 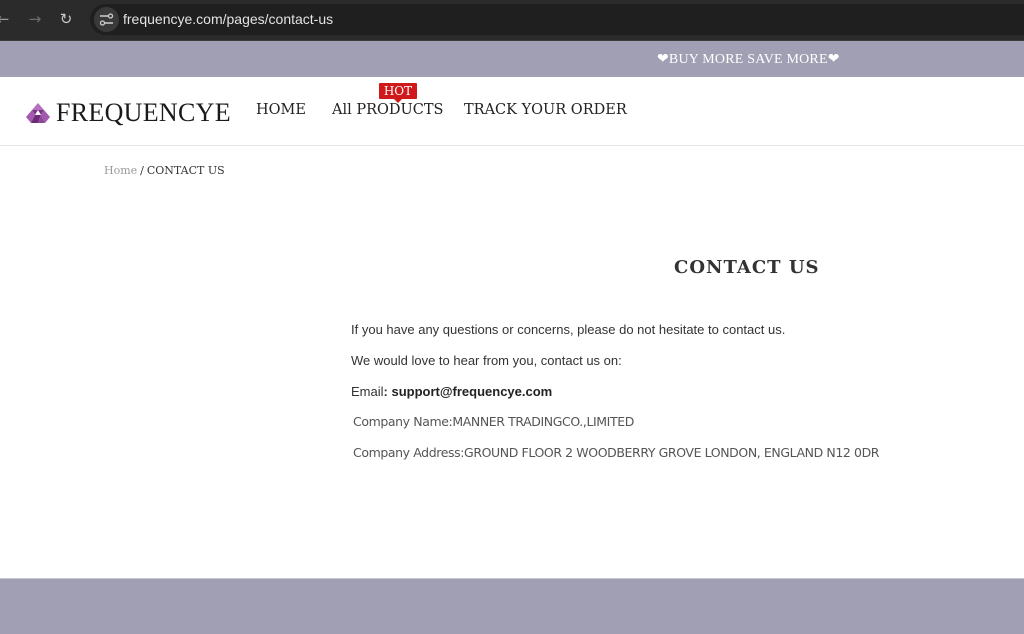 What do you see at coordinates (387, 110) in the screenshot?
I see `nav-all-products: All PRODUCTS` at bounding box center [387, 110].